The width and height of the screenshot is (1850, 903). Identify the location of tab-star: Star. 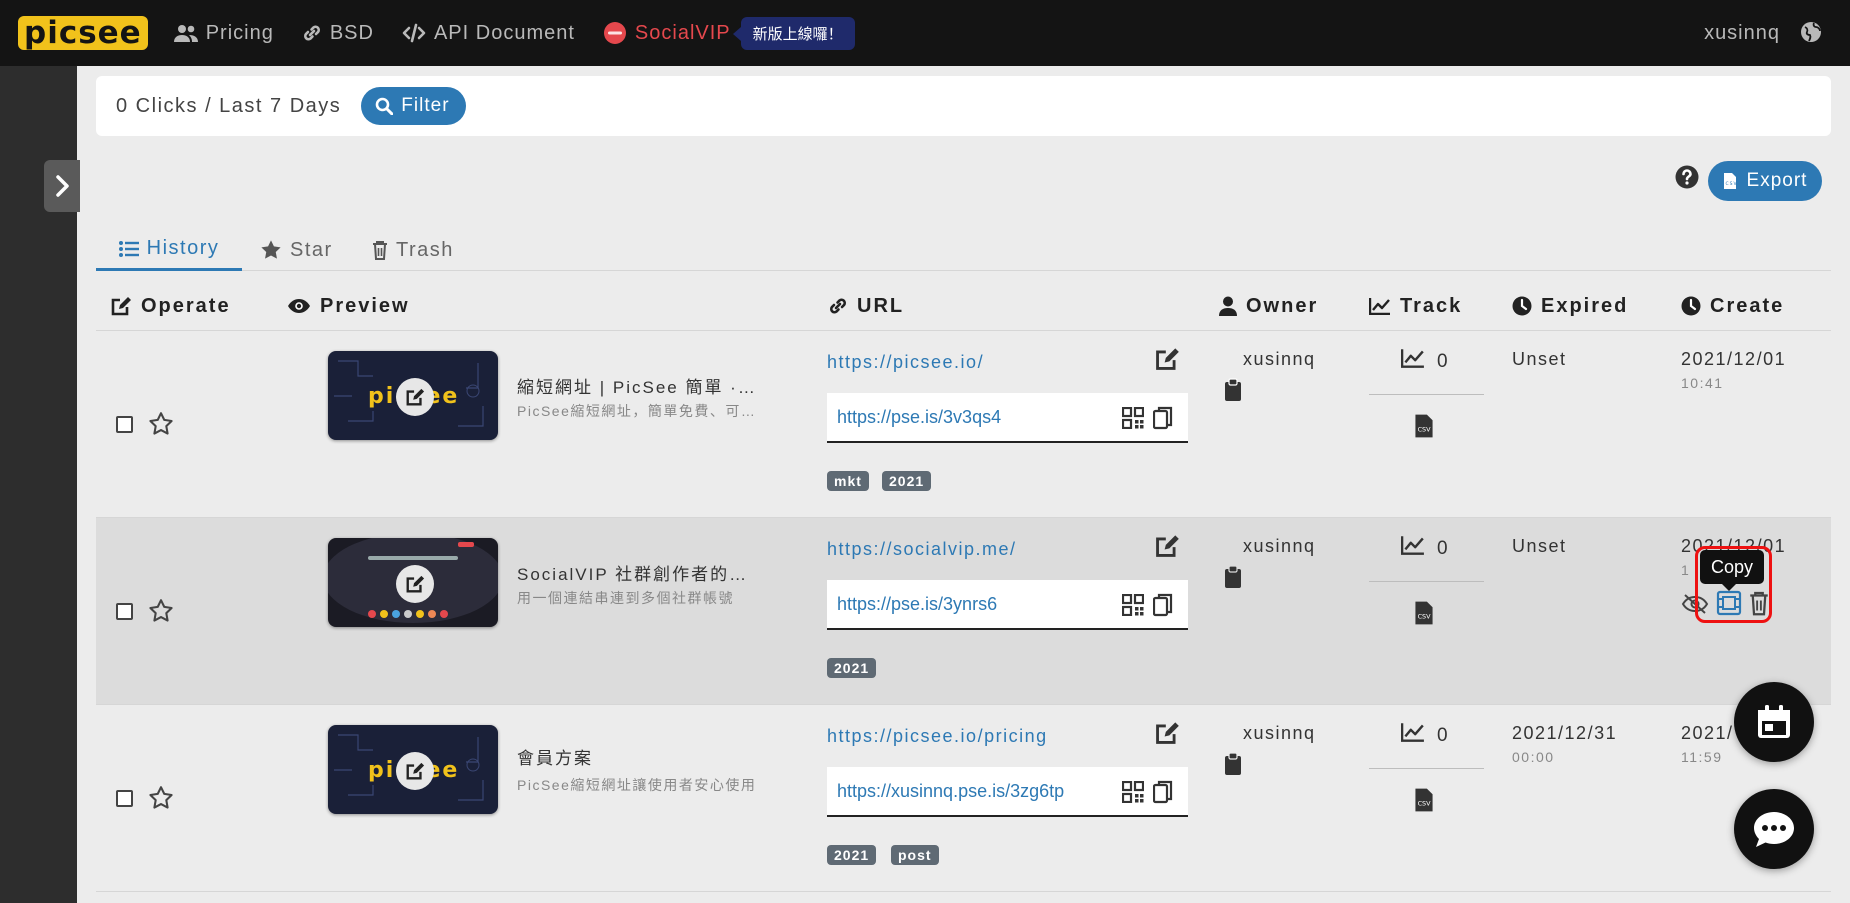
(296, 250).